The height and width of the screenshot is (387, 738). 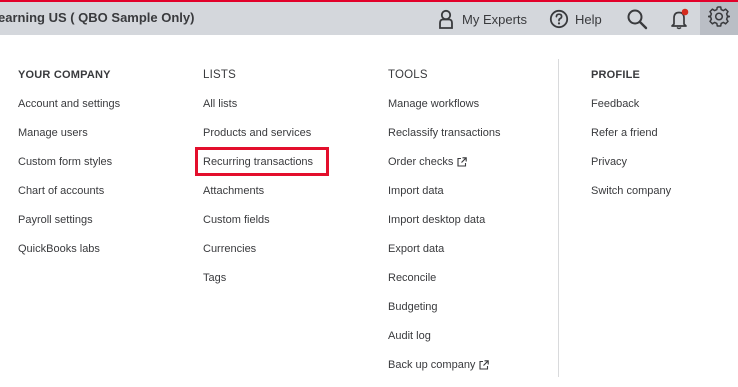 I want to click on menu-item-currencies: Currencies, so click(x=258, y=256).